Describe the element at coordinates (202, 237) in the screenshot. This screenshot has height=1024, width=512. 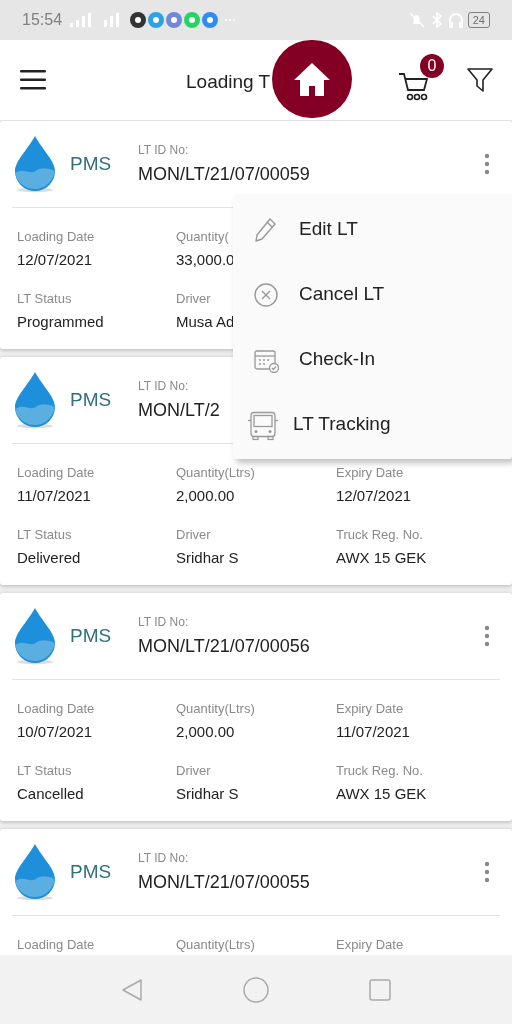
I see `field-label: Quantity(` at that location.